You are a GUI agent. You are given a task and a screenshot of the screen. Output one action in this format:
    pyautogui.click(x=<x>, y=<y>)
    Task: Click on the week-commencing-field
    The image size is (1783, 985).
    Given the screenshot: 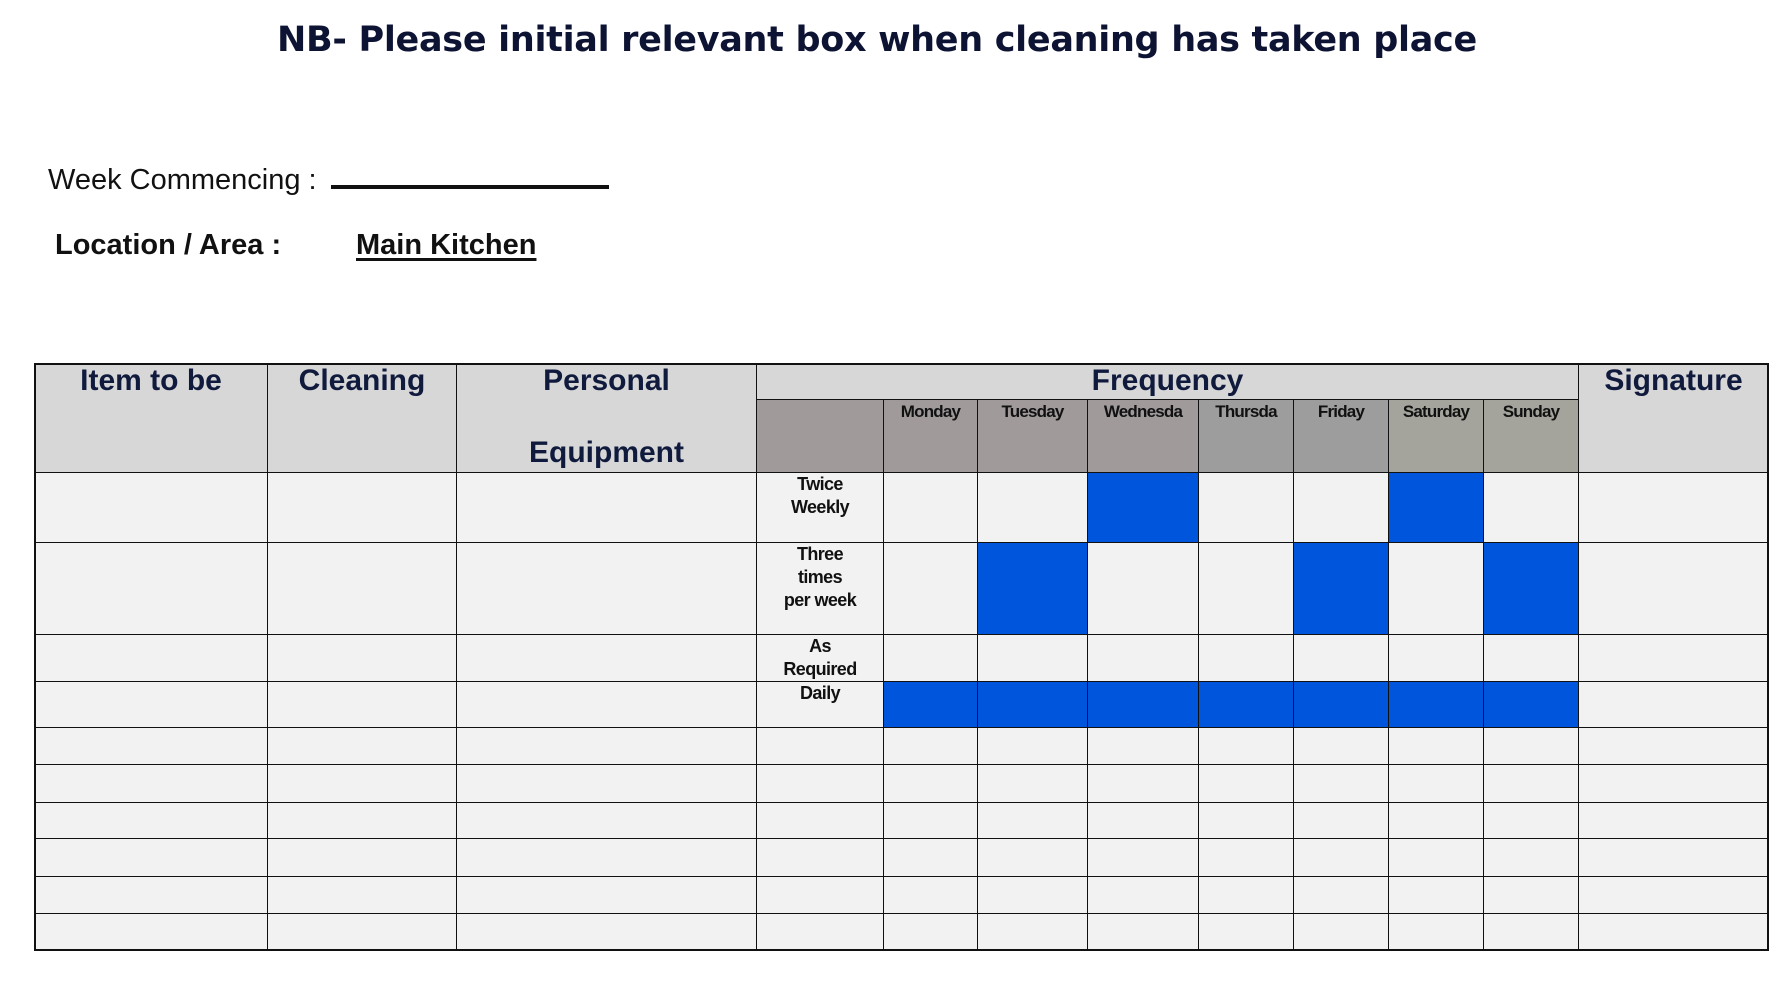 What is the action you would take?
    pyautogui.click(x=469, y=176)
    